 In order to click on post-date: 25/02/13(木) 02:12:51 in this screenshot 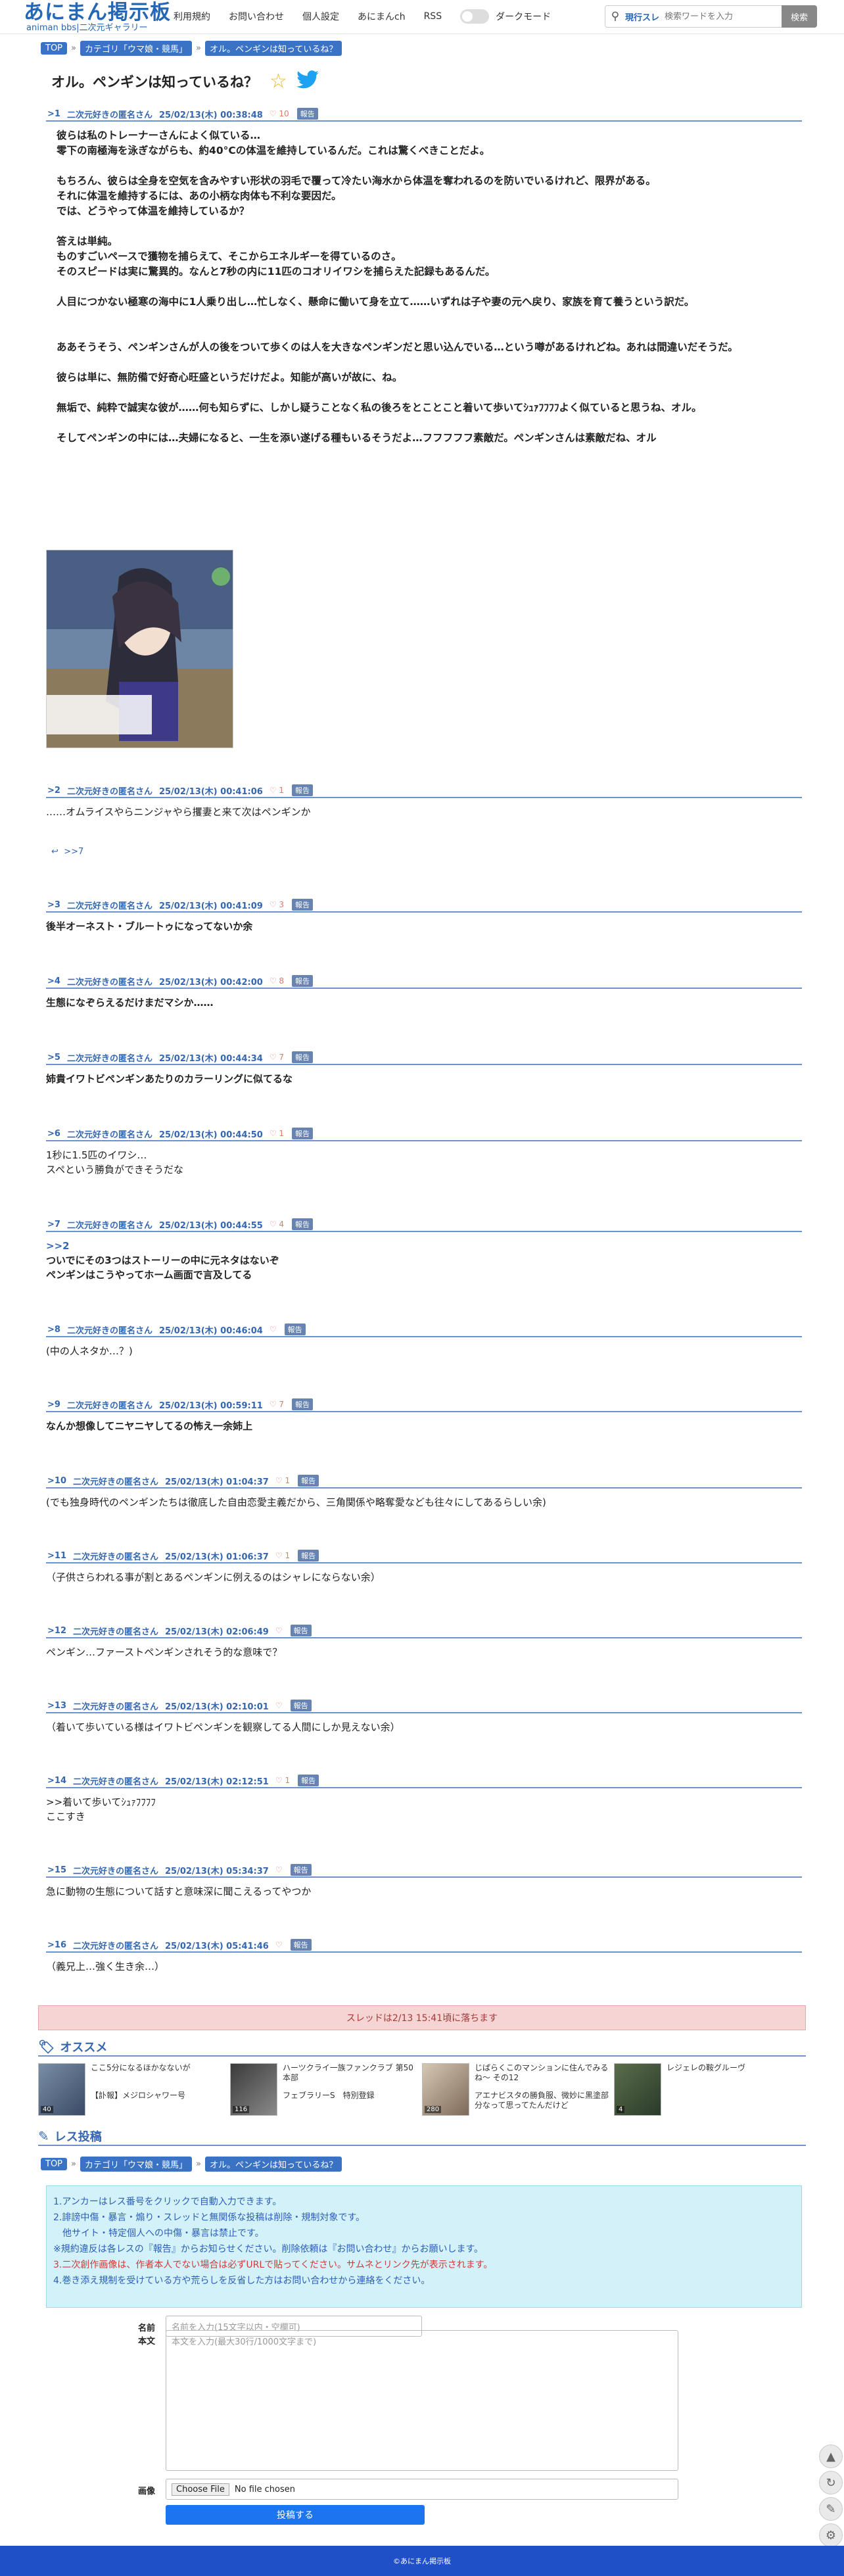, I will do `click(217, 1782)`.